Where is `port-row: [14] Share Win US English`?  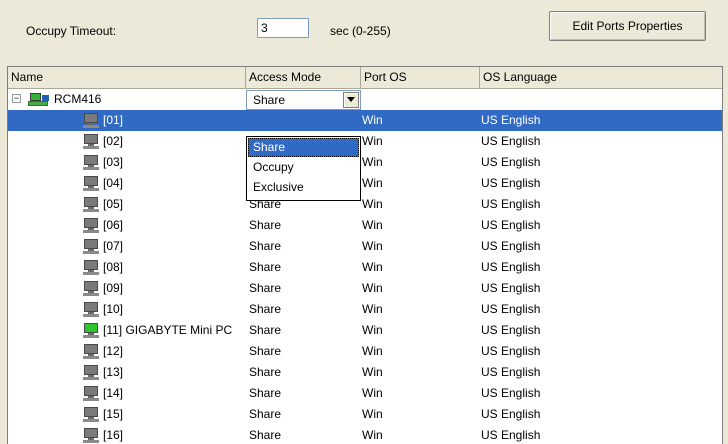 port-row: [14] Share Win US English is located at coordinates (365, 393).